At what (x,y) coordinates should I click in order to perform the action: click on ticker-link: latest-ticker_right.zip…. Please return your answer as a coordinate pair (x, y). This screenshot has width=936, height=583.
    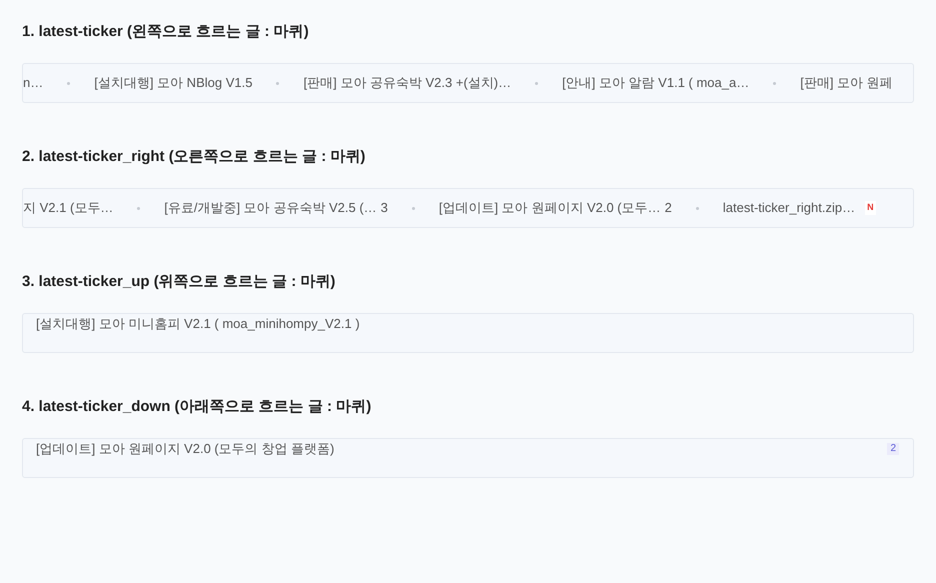
    Looking at the image, I should click on (789, 208).